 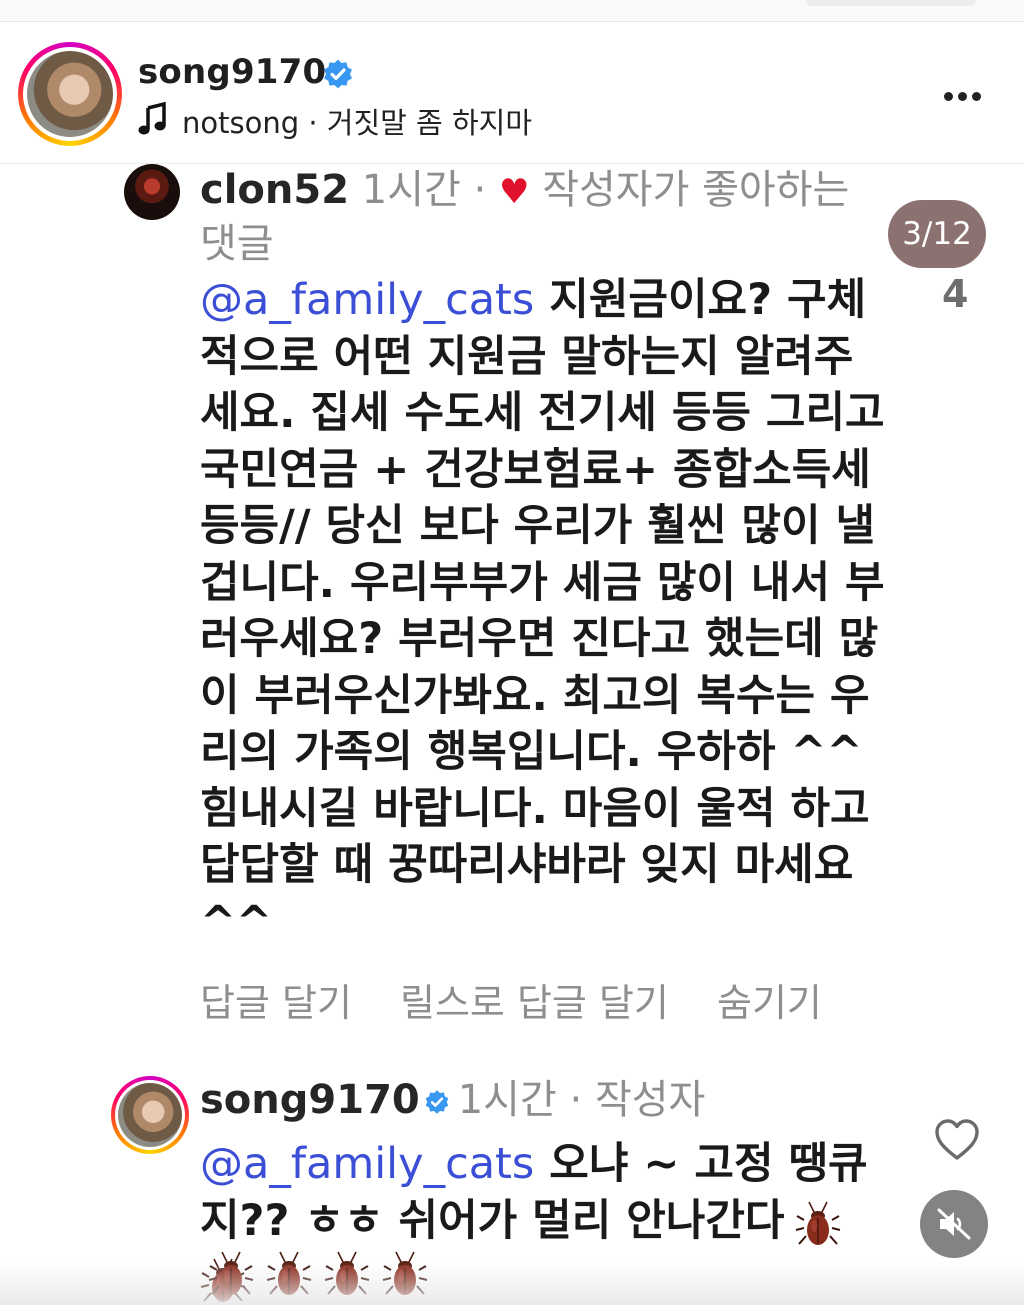 What do you see at coordinates (274, 190) in the screenshot?
I see `commenter-username: clon52` at bounding box center [274, 190].